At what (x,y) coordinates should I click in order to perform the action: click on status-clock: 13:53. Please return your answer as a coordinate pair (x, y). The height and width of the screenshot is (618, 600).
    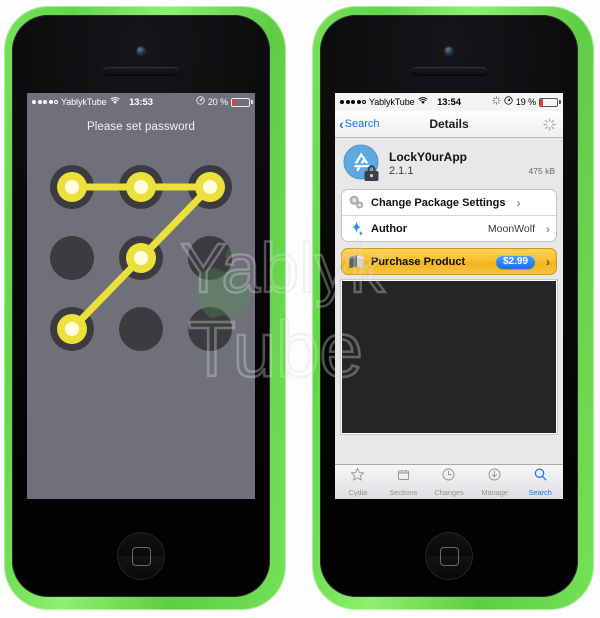
    Looking at the image, I should click on (141, 102).